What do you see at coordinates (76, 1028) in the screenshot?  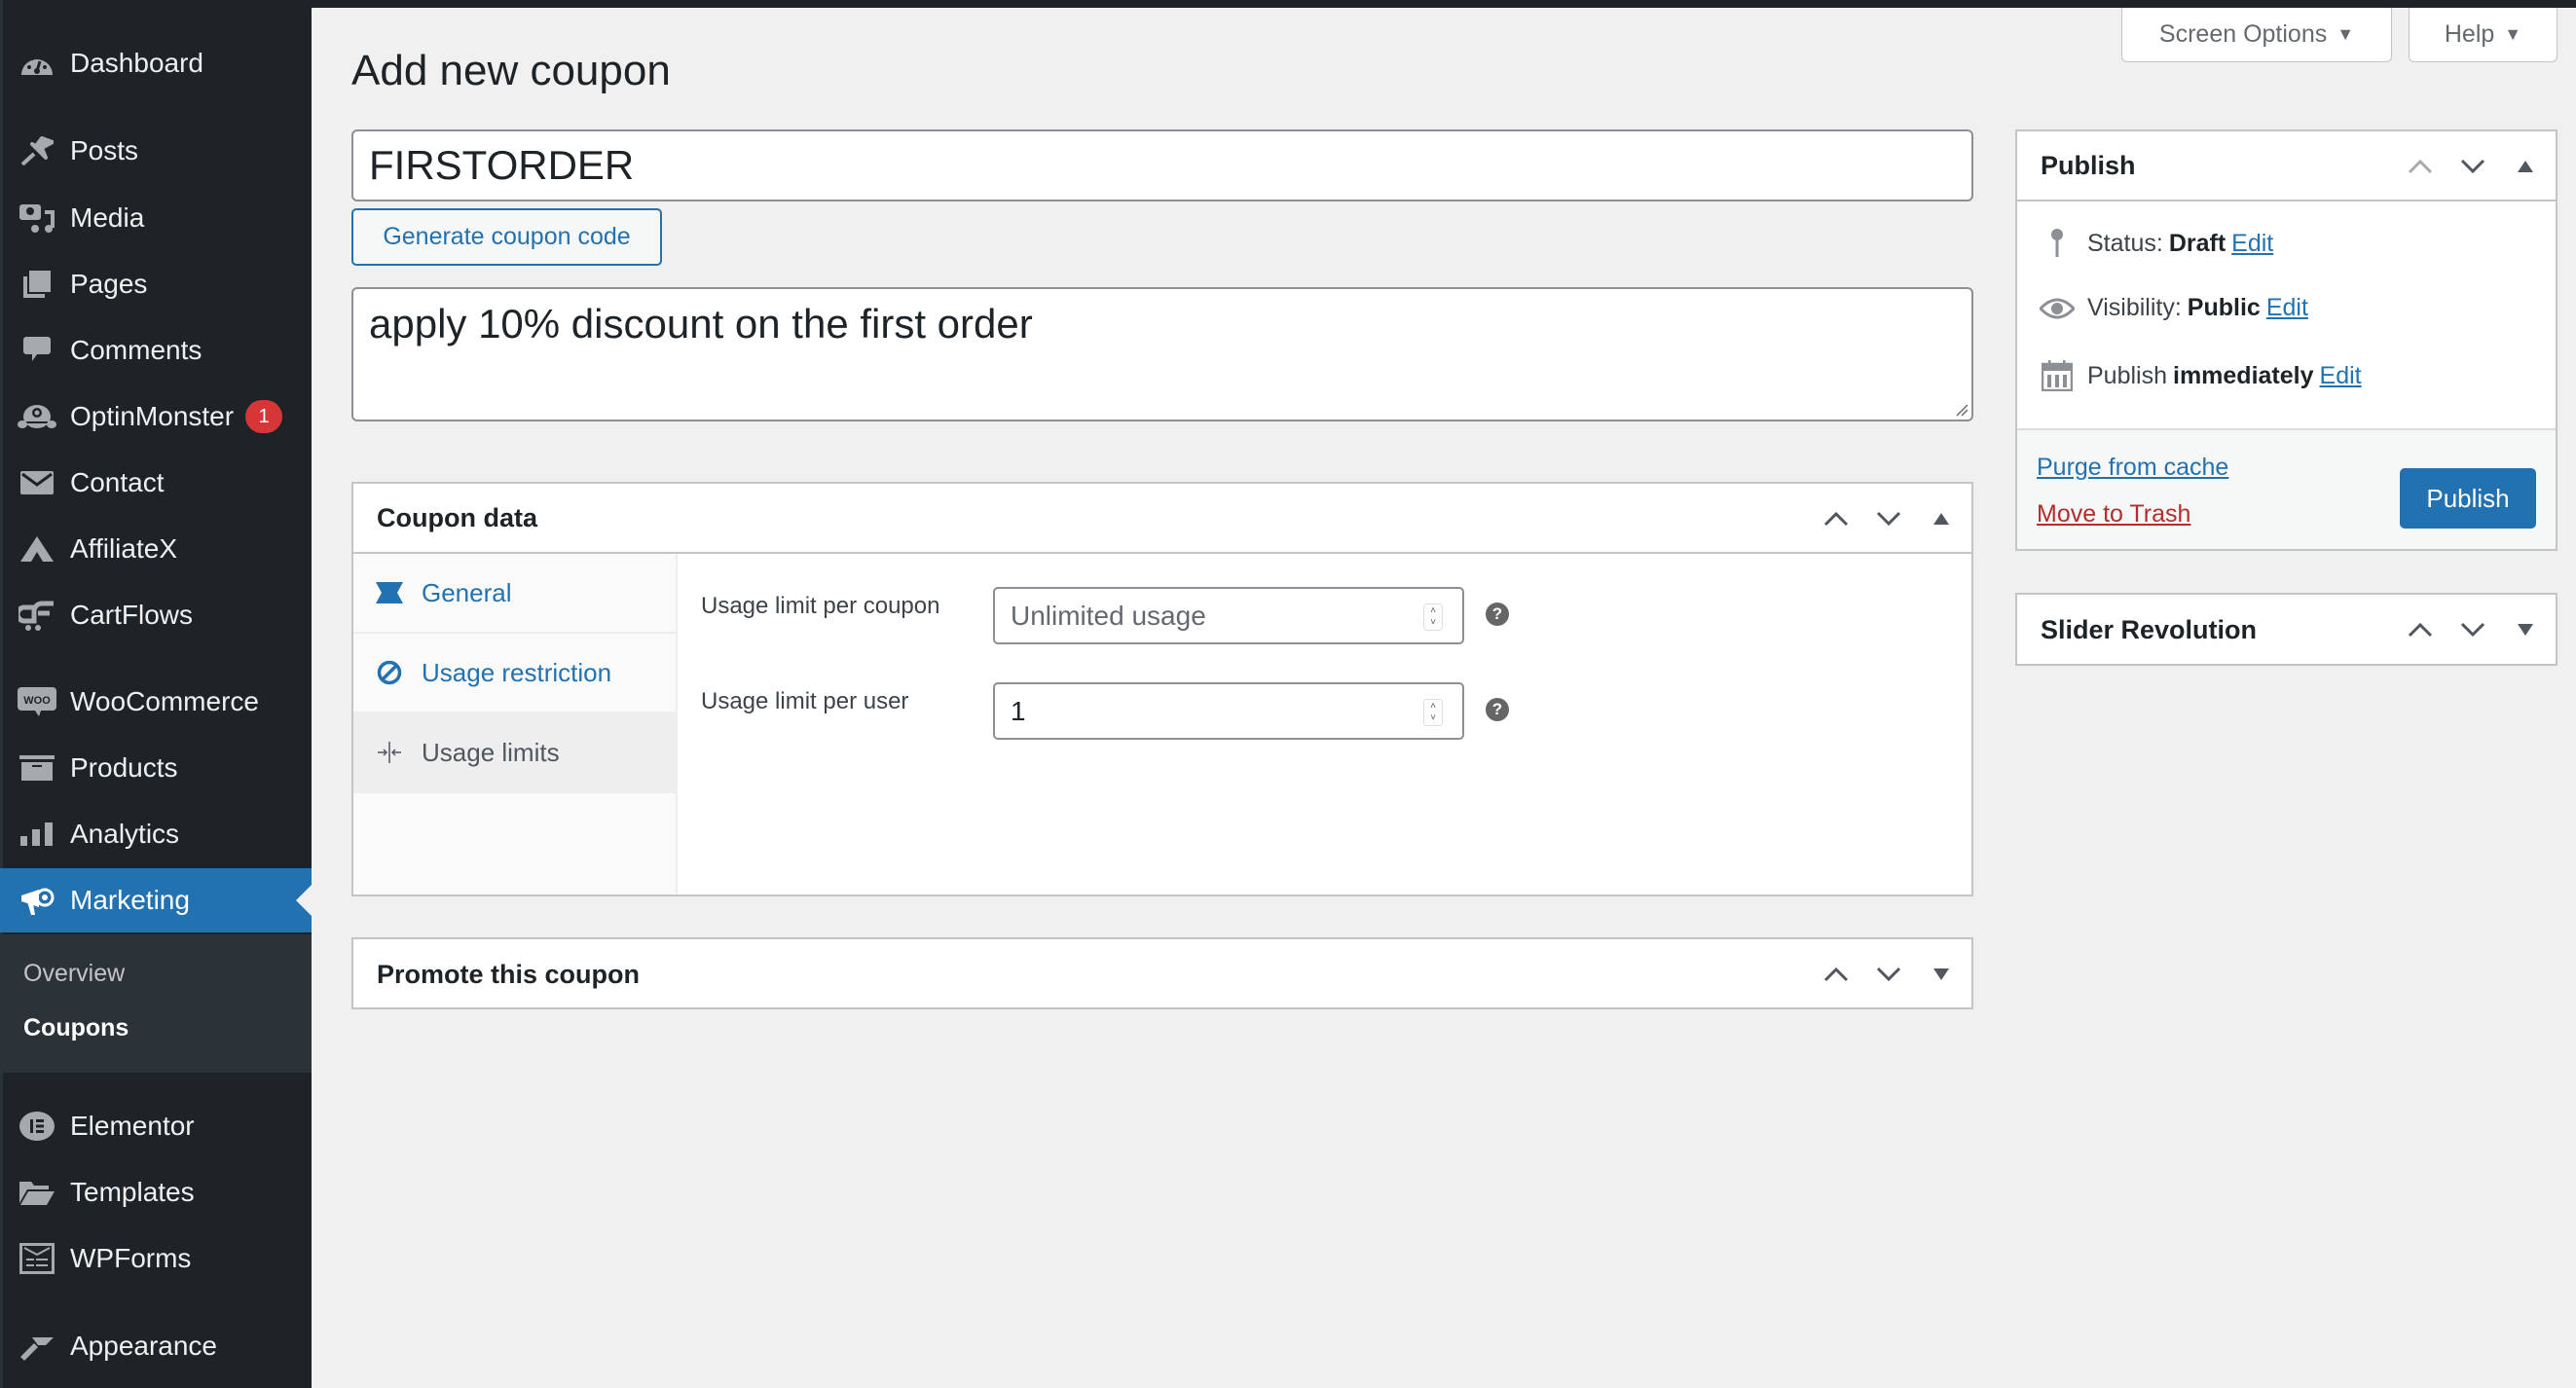 I see `submenu-item-coupons: Coupons` at bounding box center [76, 1028].